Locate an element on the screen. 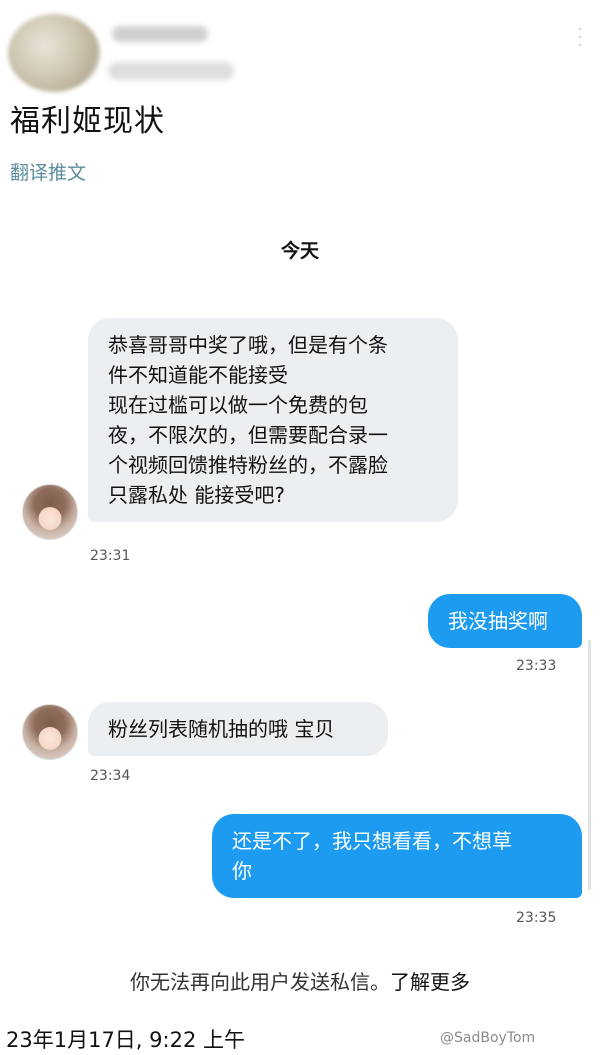 The image size is (600, 1055). message-timestamp: 23:35 is located at coordinates (536, 918).